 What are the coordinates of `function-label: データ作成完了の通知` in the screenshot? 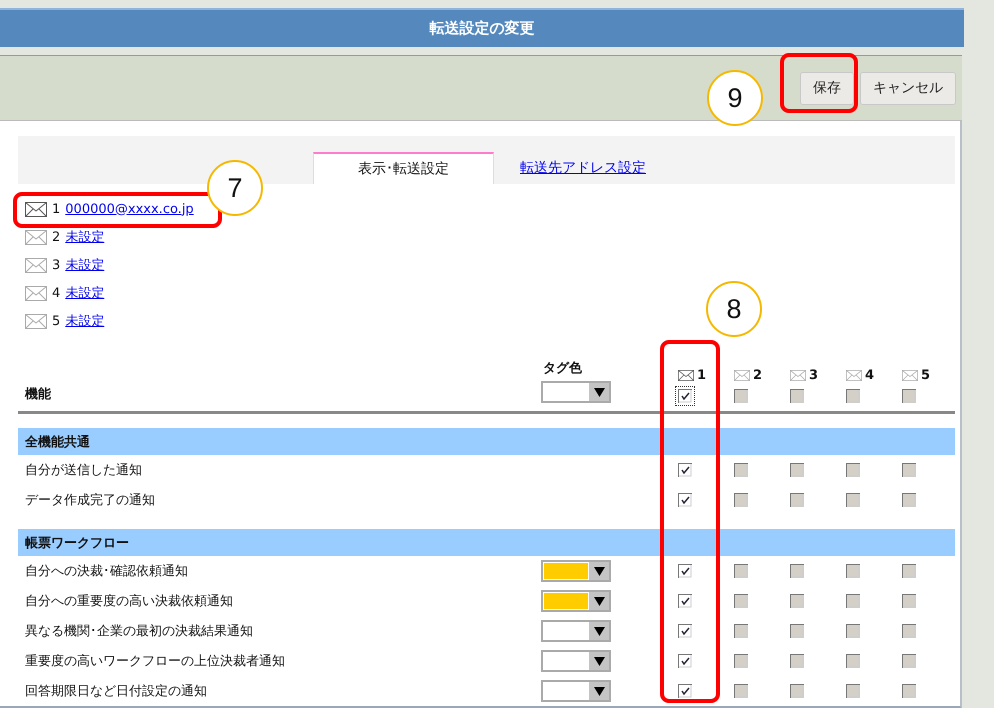 It's located at (90, 500).